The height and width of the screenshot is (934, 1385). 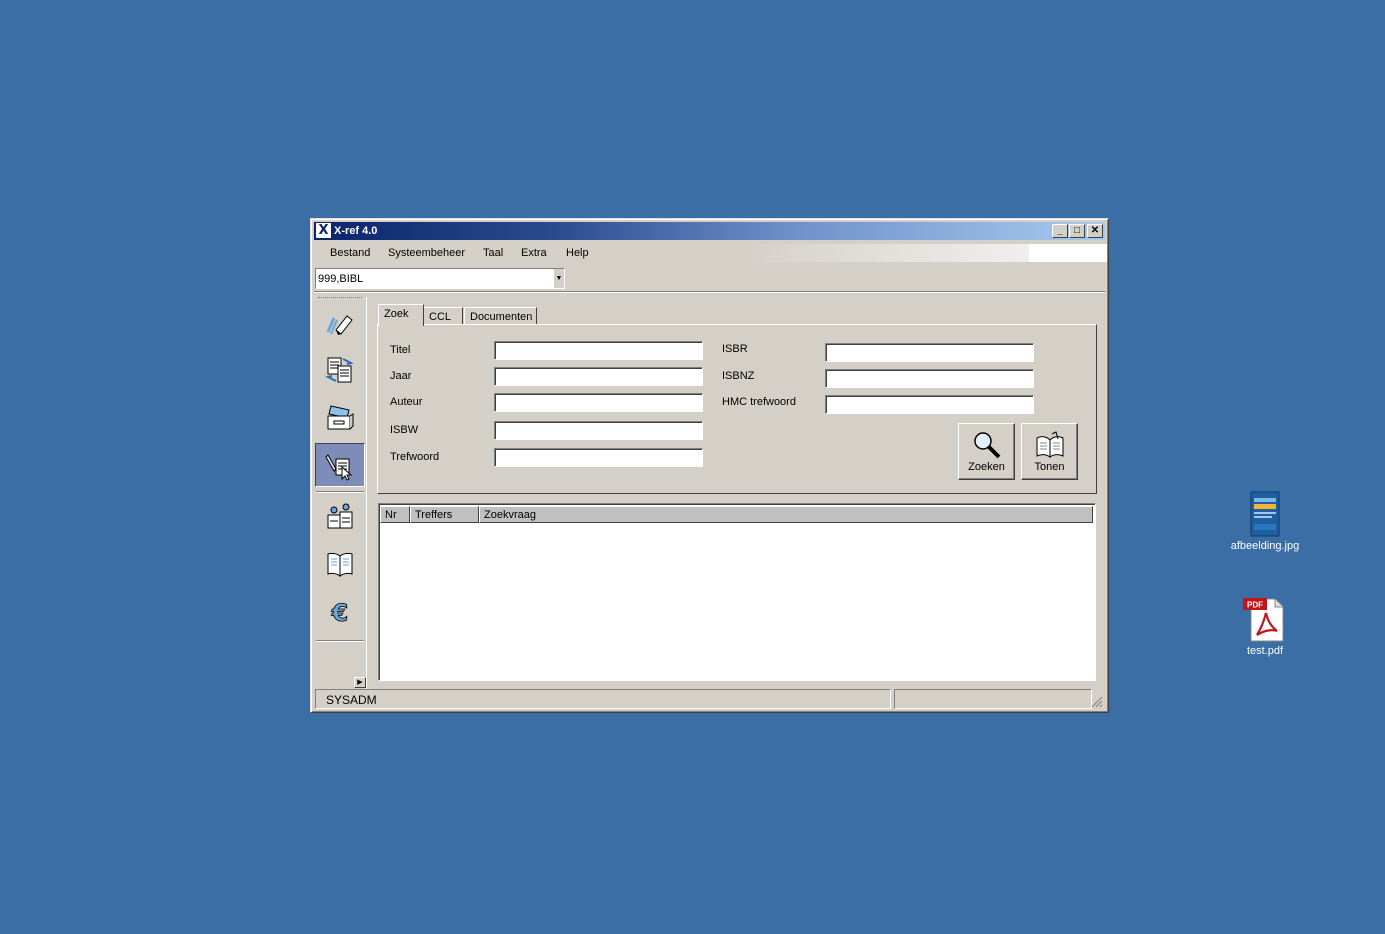 I want to click on desktop-icon-label: test.pdf, so click(x=1265, y=651).